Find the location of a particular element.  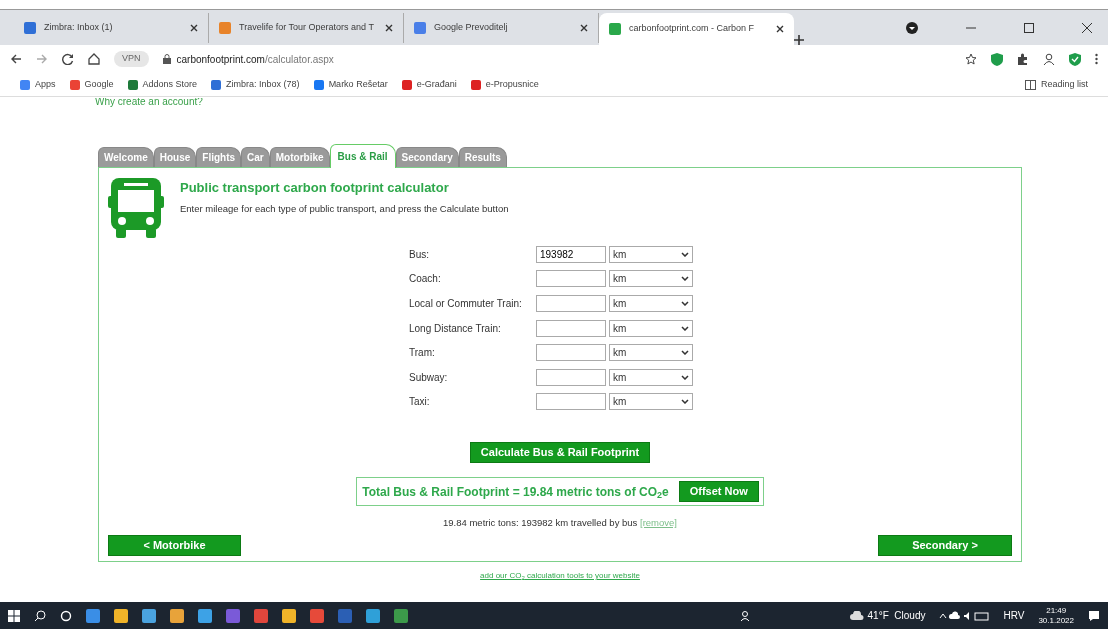

circle-icon is located at coordinates (66, 615).